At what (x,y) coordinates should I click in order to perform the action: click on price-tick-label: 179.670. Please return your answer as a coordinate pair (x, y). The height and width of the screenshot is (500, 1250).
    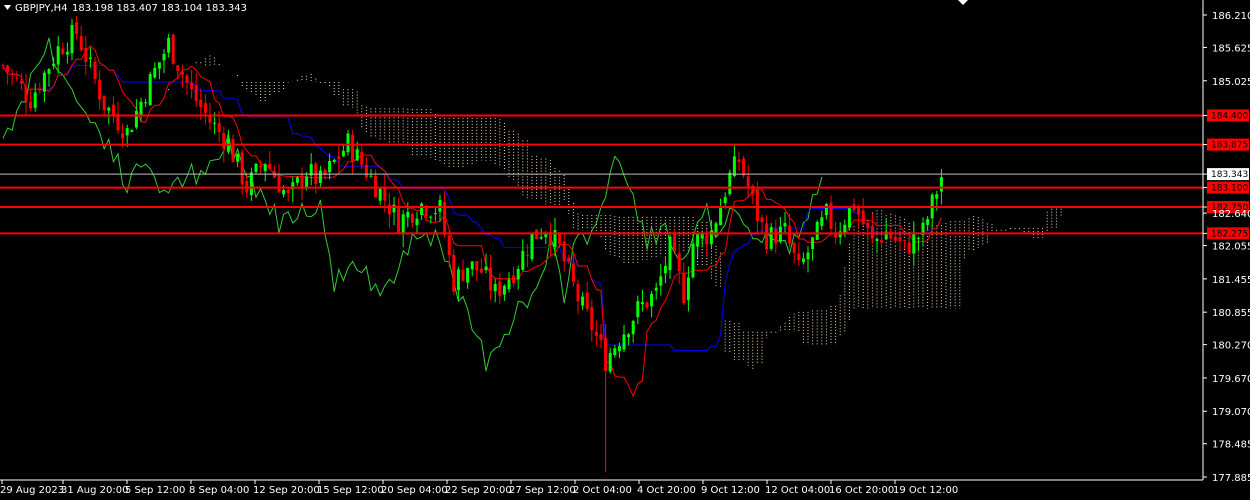
    Looking at the image, I should click on (1231, 379).